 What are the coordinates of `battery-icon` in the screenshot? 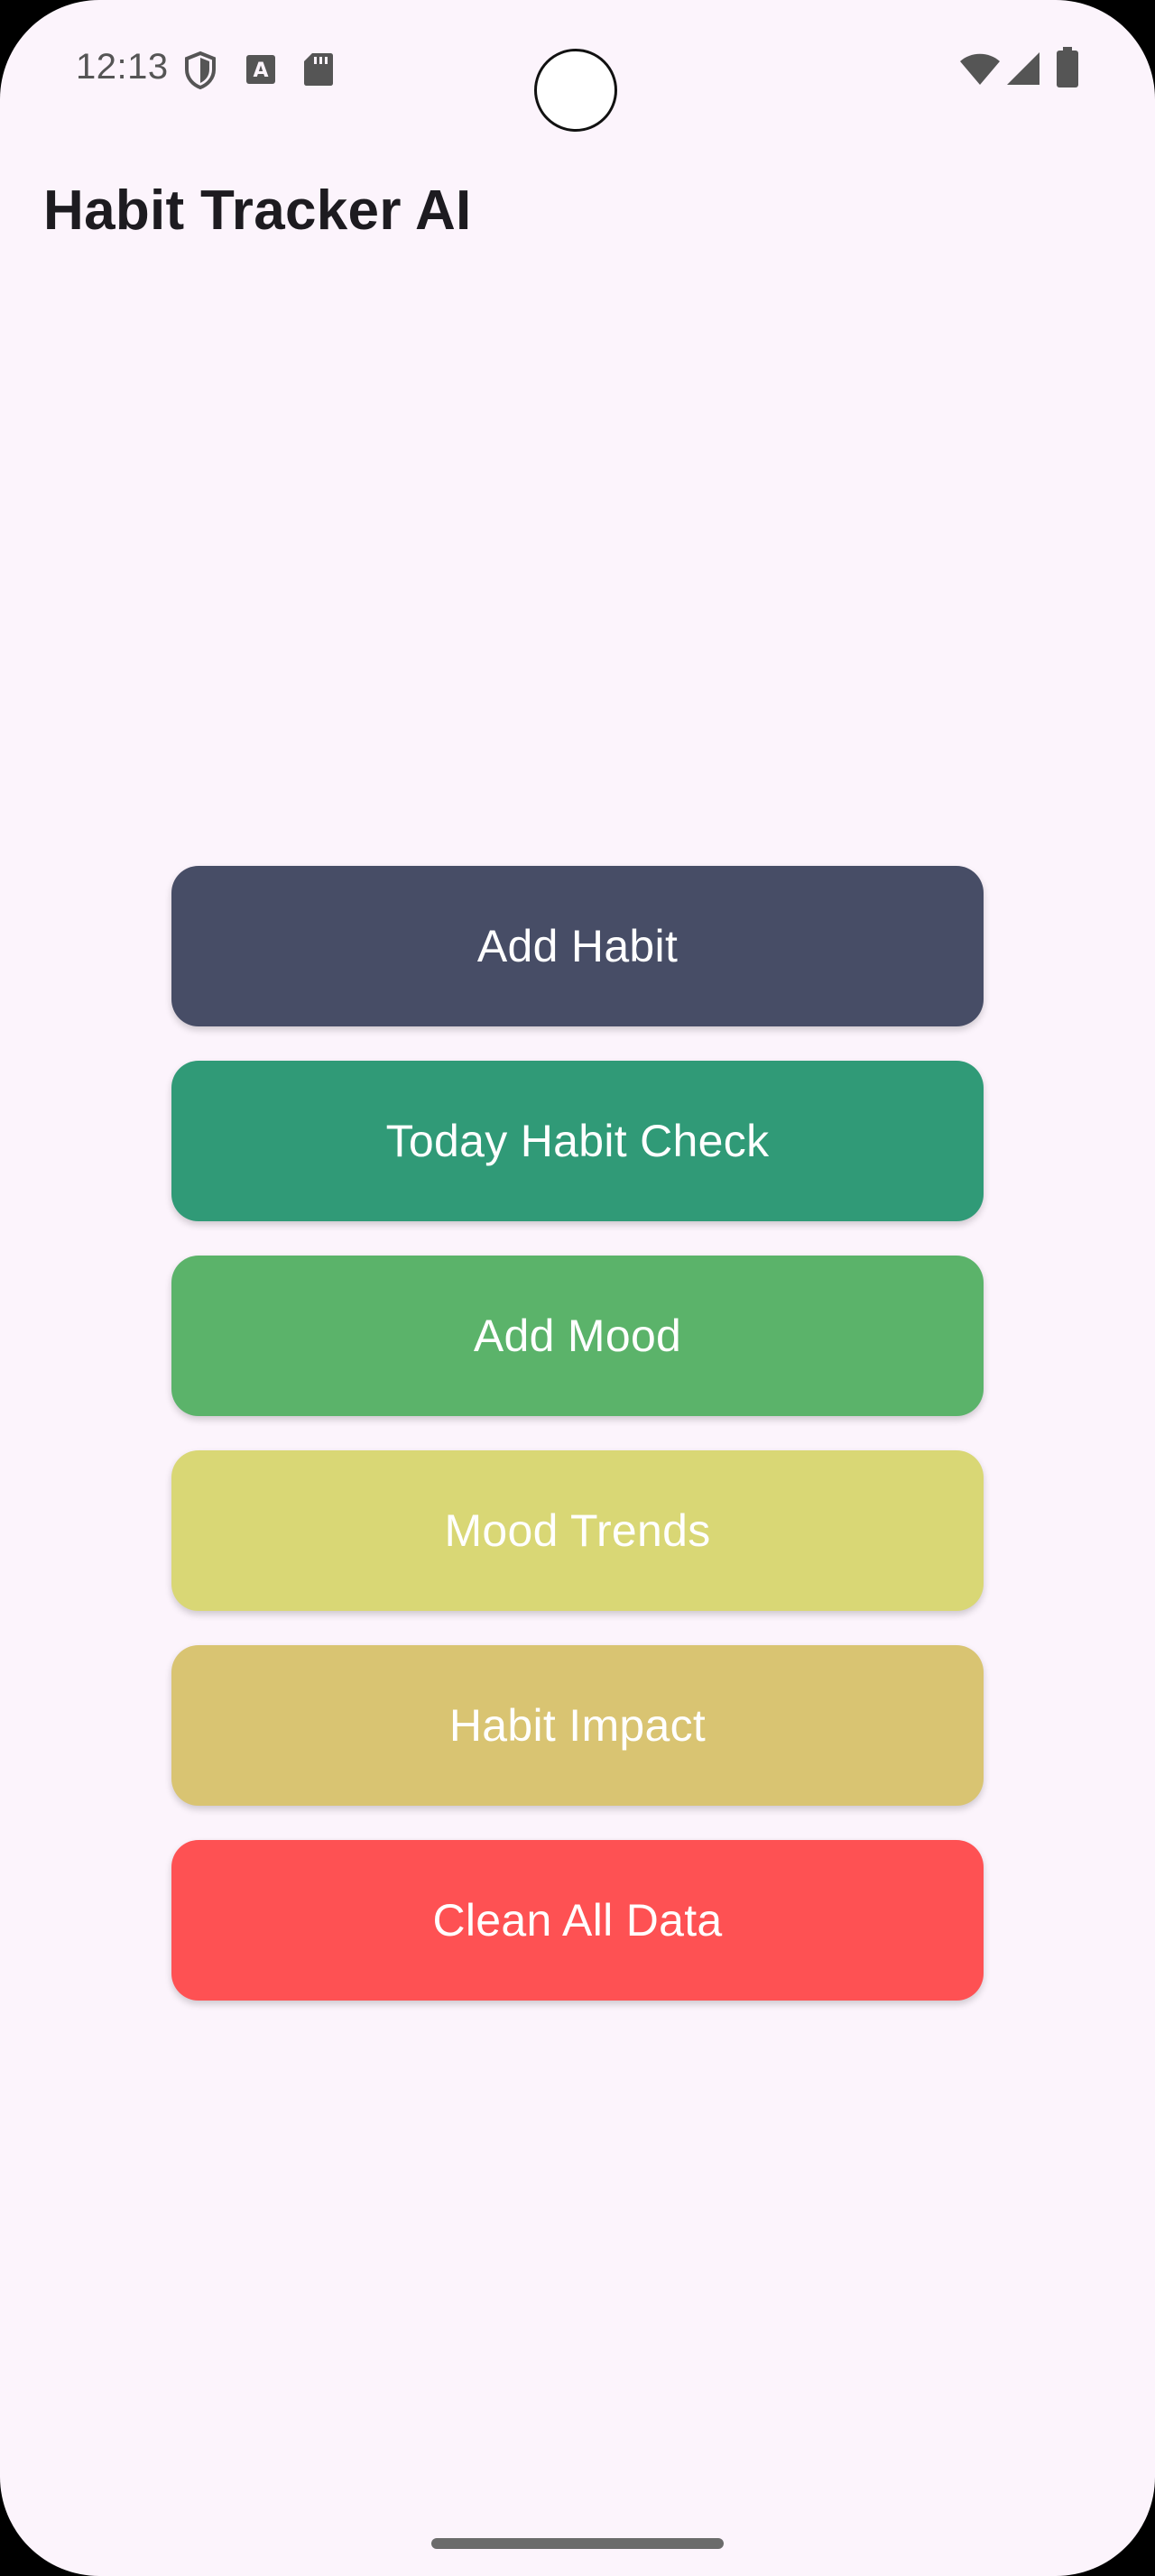 It's located at (1067, 70).